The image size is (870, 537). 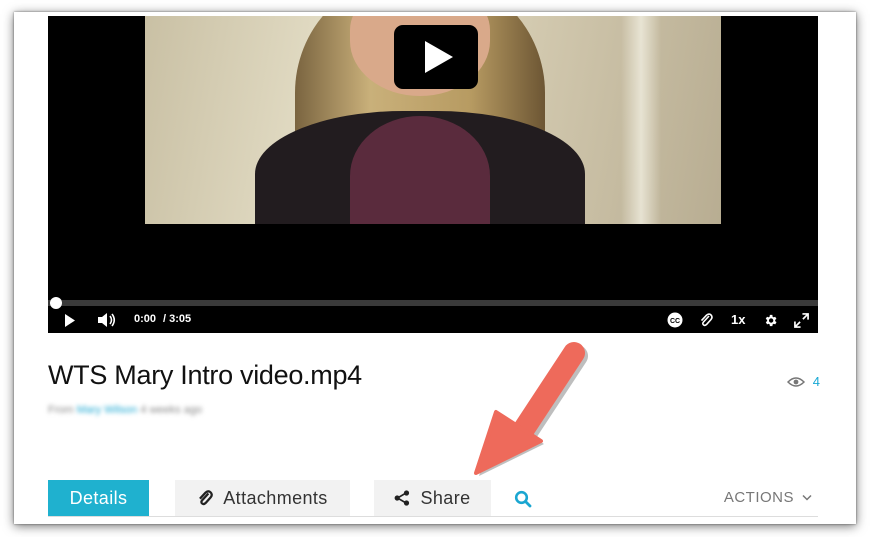 What do you see at coordinates (433, 516) in the screenshot?
I see `tabs-divider` at bounding box center [433, 516].